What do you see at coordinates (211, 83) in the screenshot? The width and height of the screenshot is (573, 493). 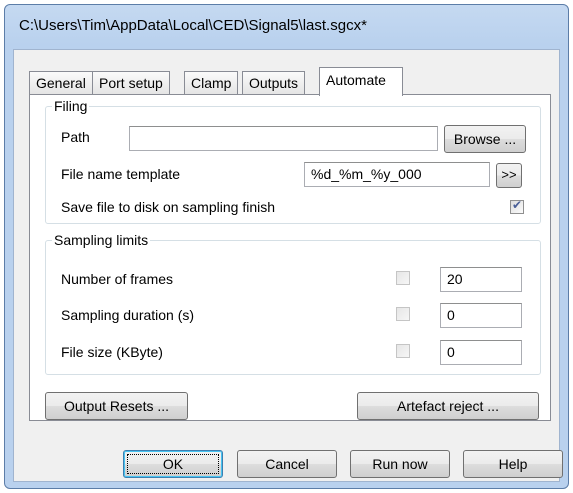 I see `tab-clamp: Clamp` at bounding box center [211, 83].